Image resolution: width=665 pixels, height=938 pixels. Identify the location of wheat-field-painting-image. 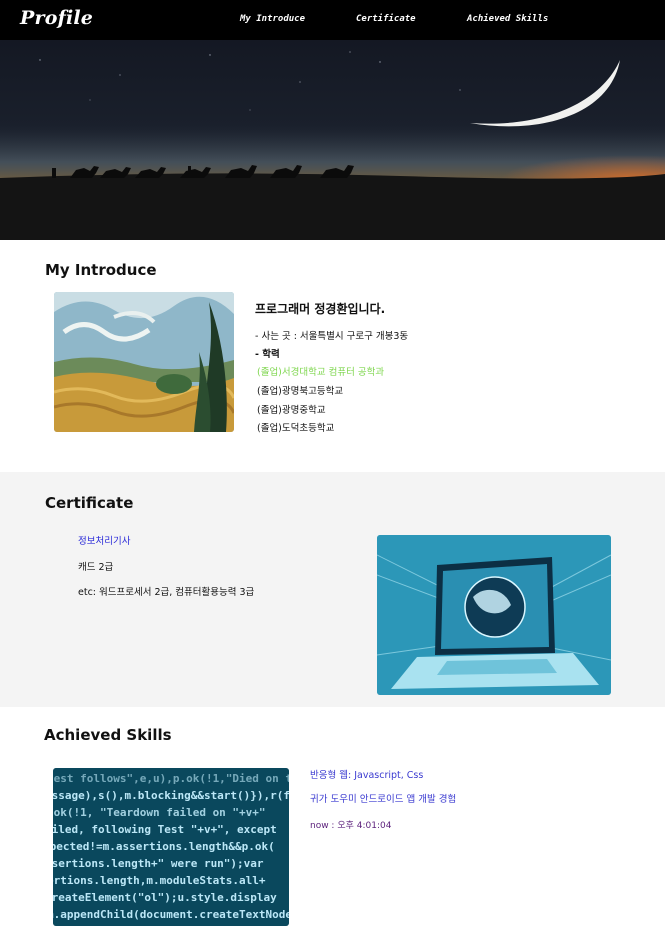
(144, 362).